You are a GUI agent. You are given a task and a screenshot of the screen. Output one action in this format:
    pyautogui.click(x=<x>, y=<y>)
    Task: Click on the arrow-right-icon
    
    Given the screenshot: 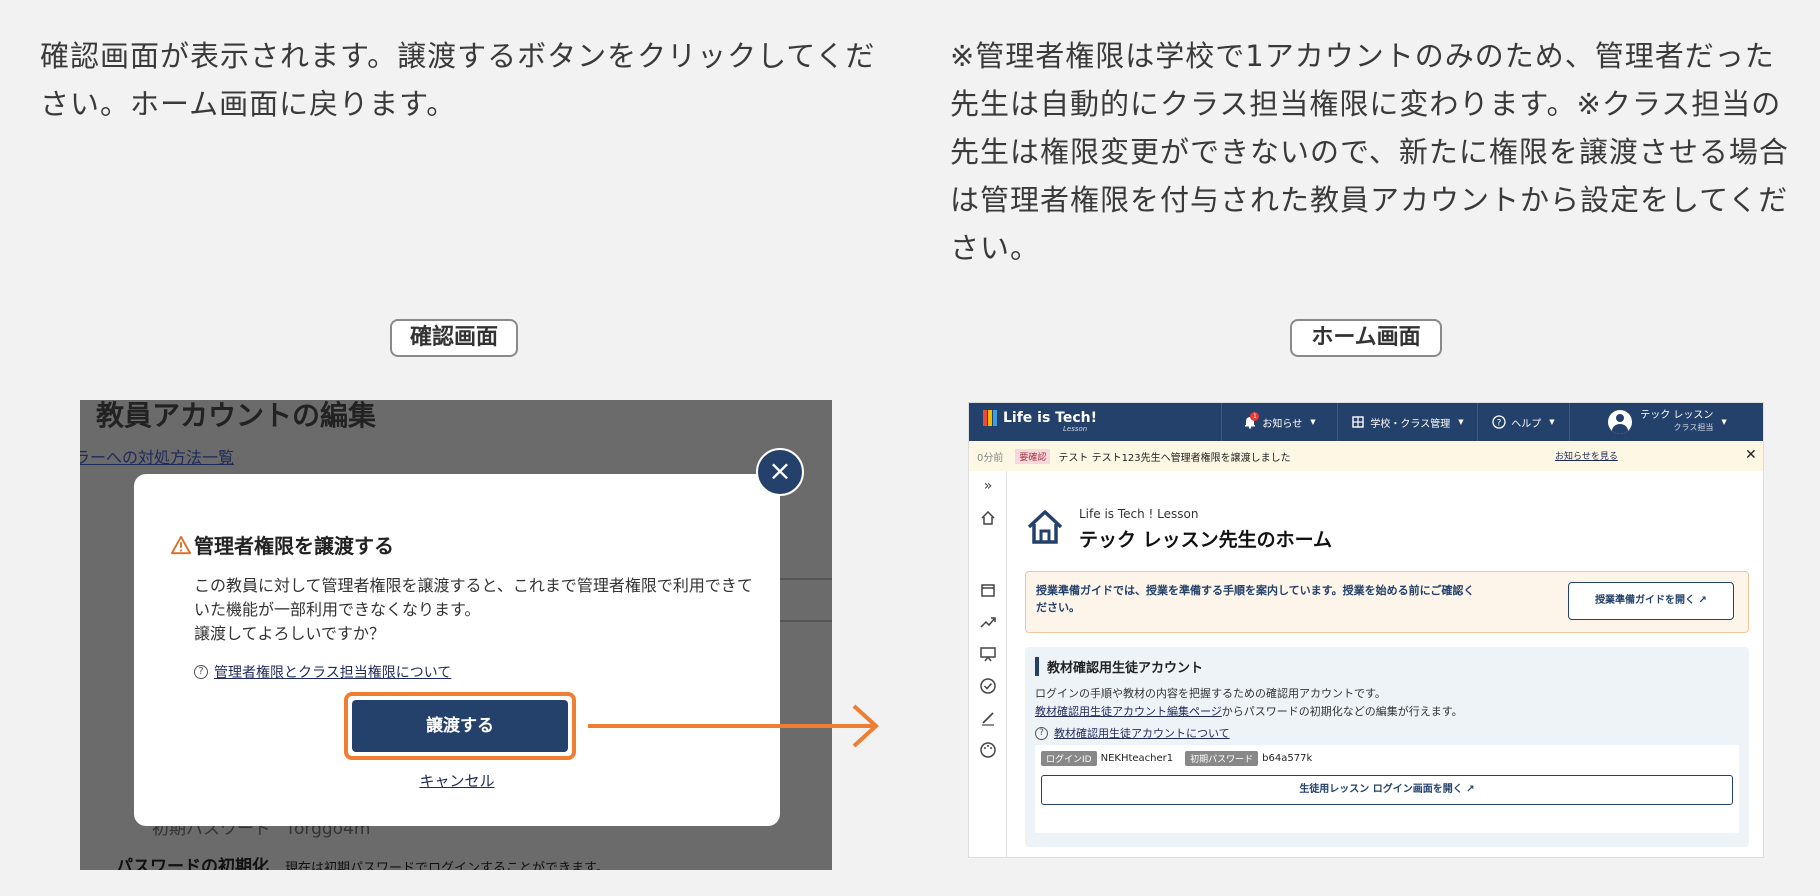 What is the action you would take?
    pyautogui.click(x=733, y=726)
    